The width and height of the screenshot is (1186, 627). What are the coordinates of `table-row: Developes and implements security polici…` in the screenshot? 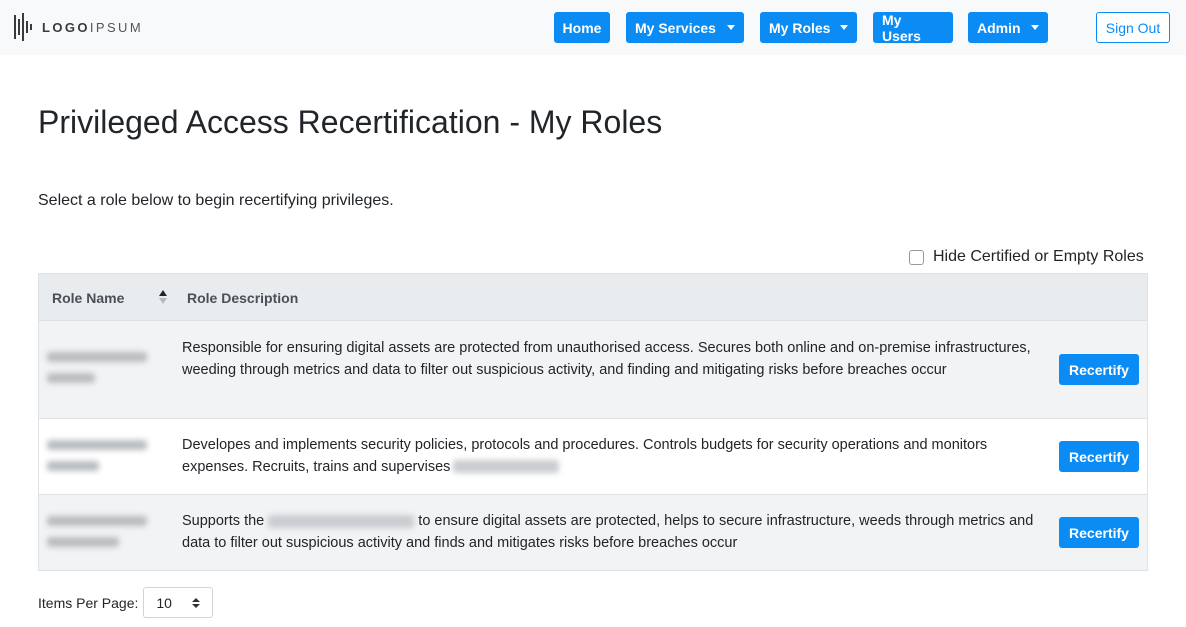 It's located at (593, 457).